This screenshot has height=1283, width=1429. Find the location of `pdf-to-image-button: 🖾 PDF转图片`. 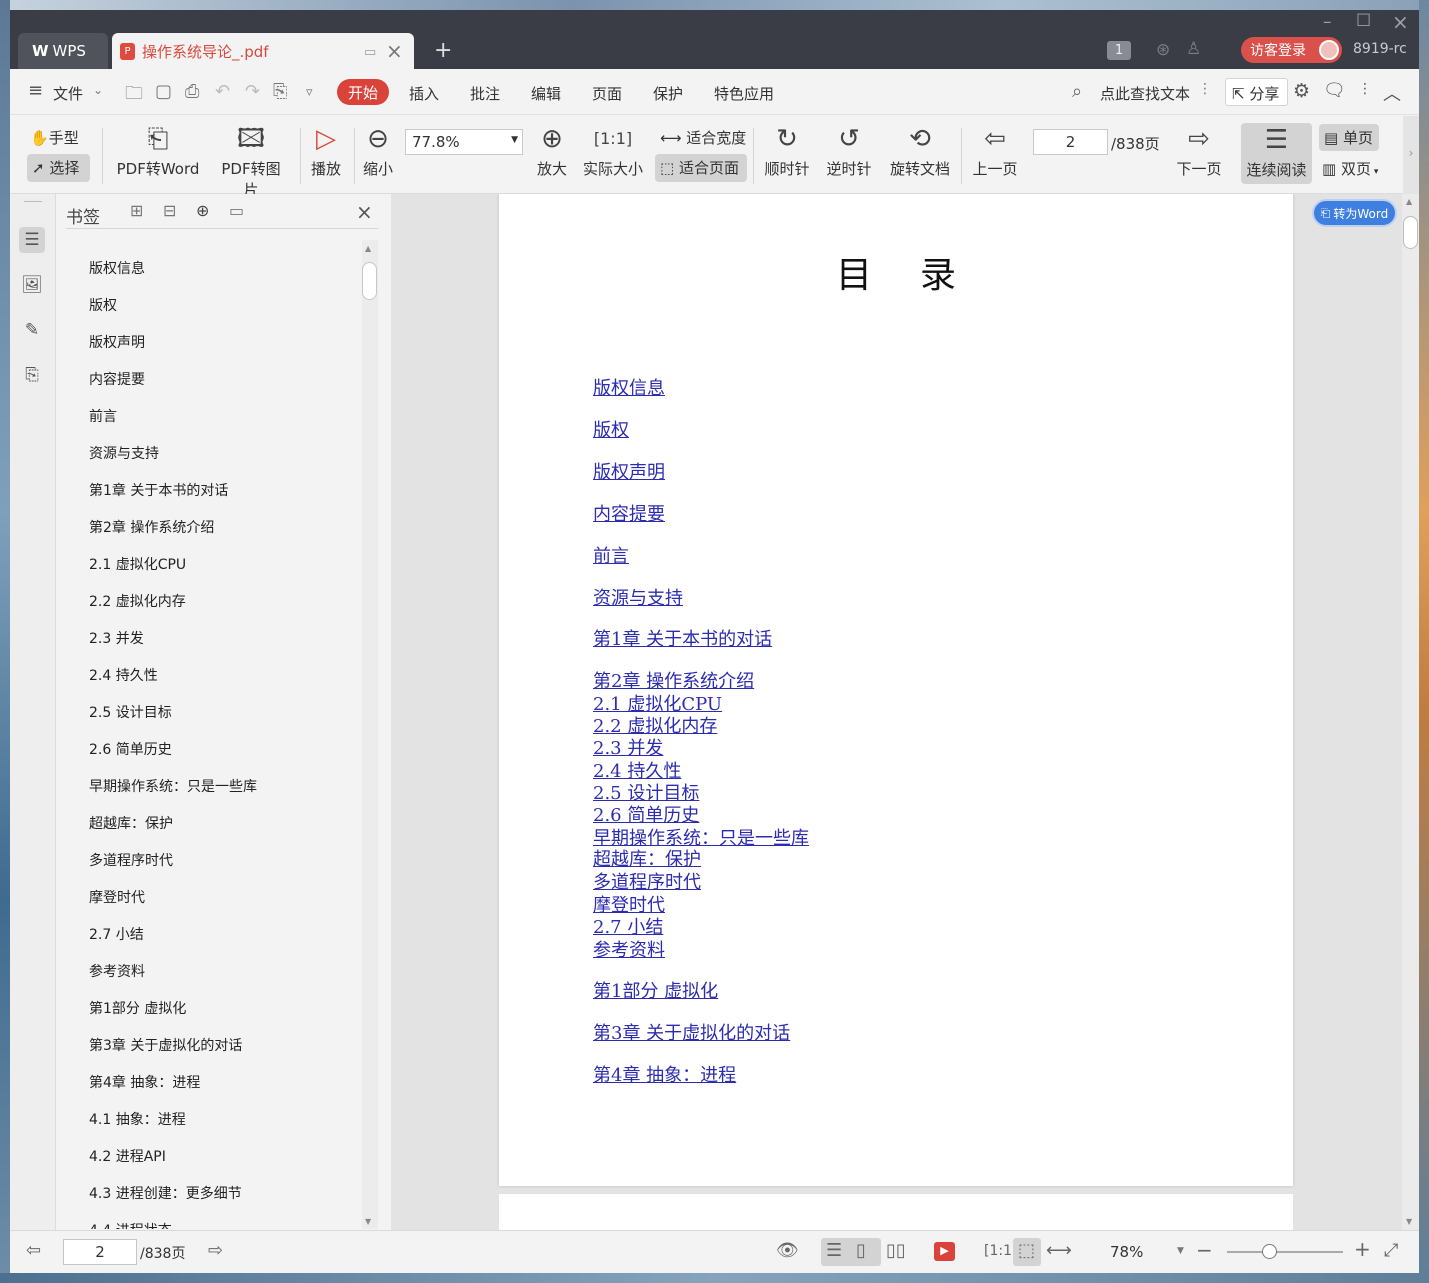

pdf-to-image-button: 🖾 PDF转图片 is located at coordinates (251, 162).